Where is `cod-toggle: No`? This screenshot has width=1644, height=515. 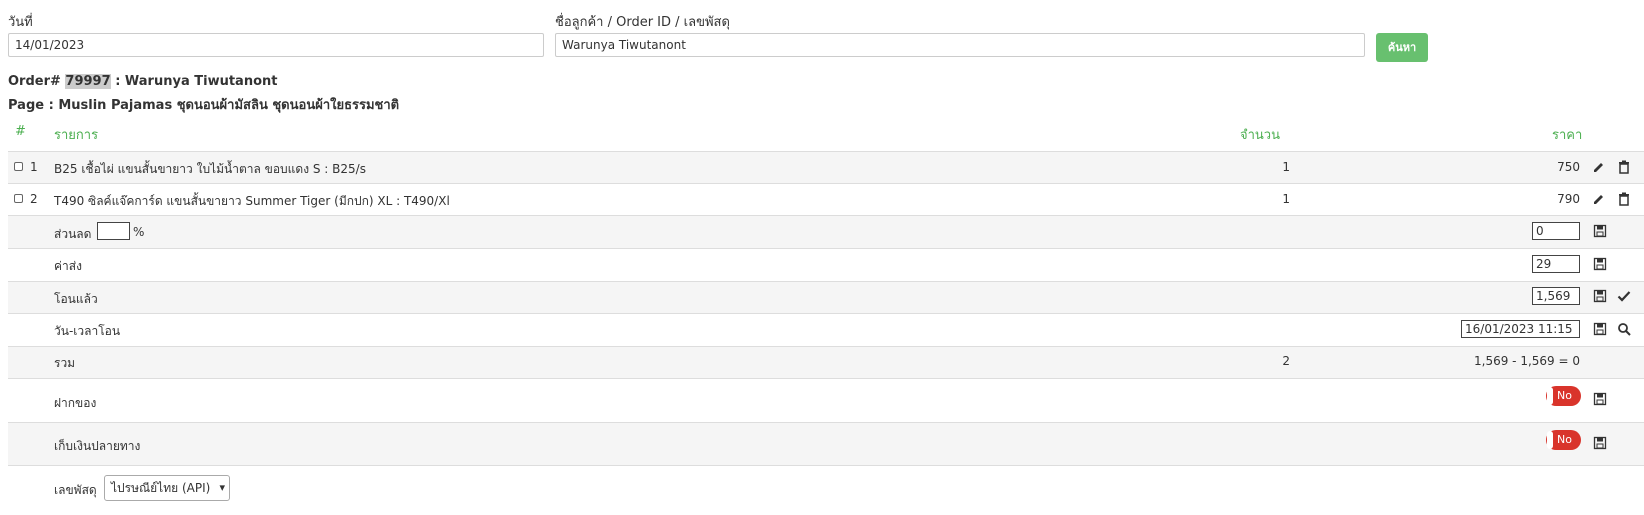
cod-toggle: No is located at coordinates (1563, 440).